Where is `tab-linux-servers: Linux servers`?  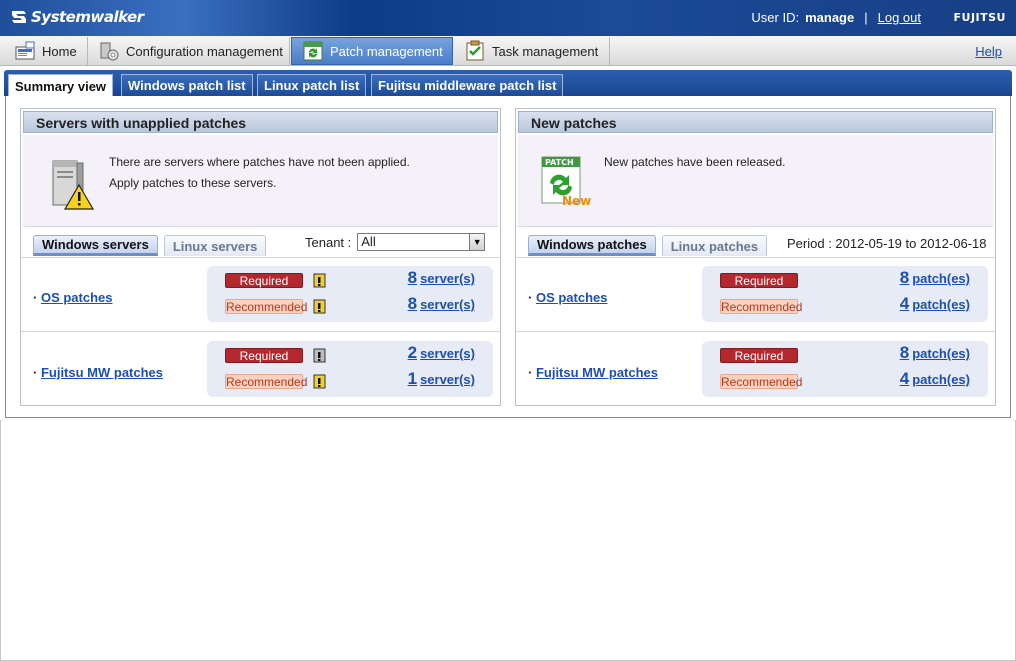
tab-linux-servers: Linux servers is located at coordinates (215, 245).